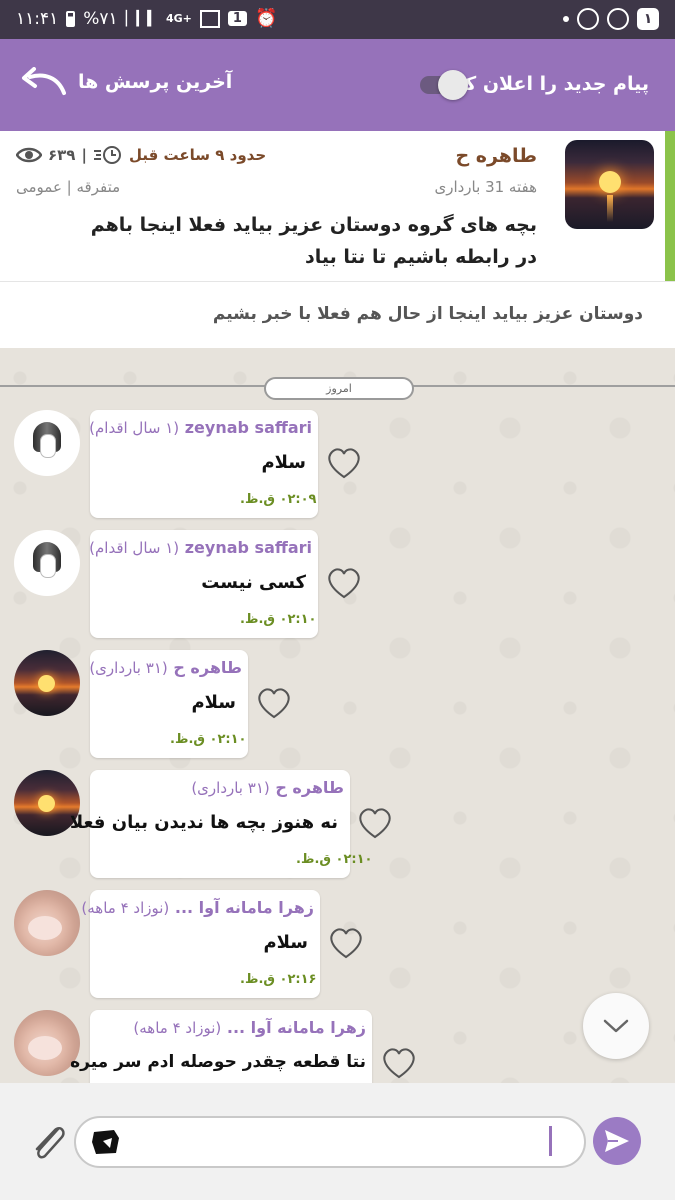  Describe the element at coordinates (29, 155) in the screenshot. I see `eye-icon` at that location.